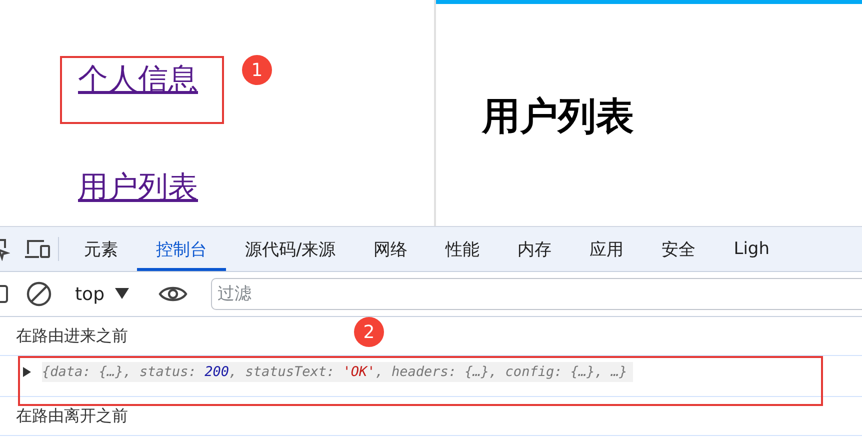  Describe the element at coordinates (431, 416) in the screenshot. I see `console-message: 在路由离开之前` at that location.